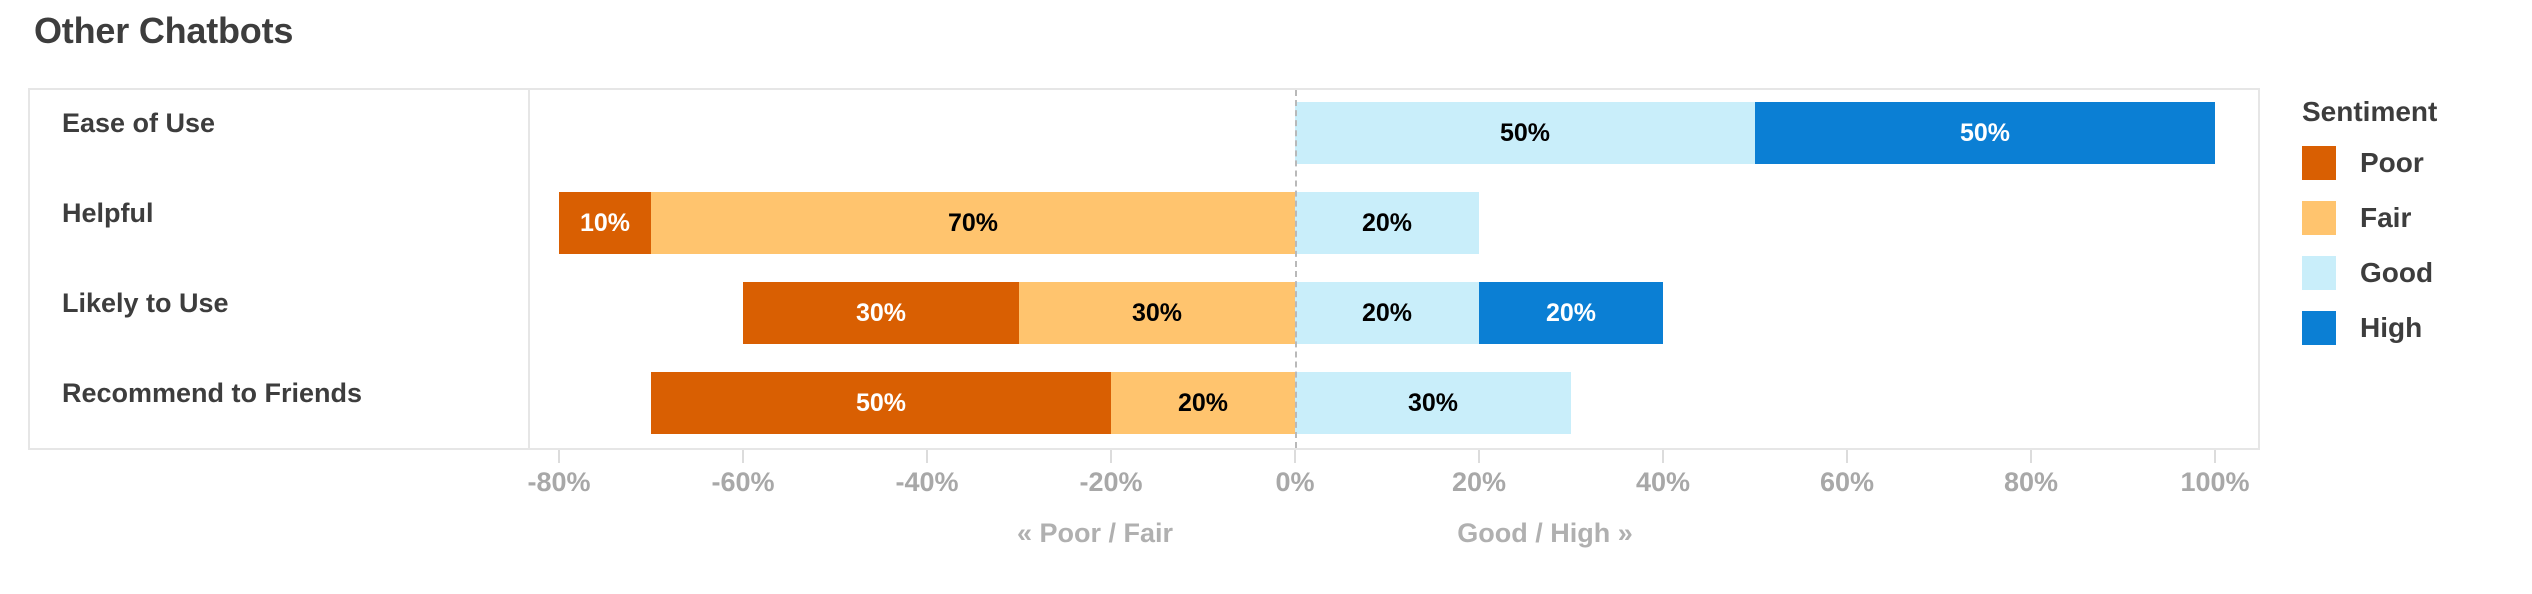 The height and width of the screenshot is (594, 2532). I want to click on legend-item-label: Fair, so click(2386, 217).